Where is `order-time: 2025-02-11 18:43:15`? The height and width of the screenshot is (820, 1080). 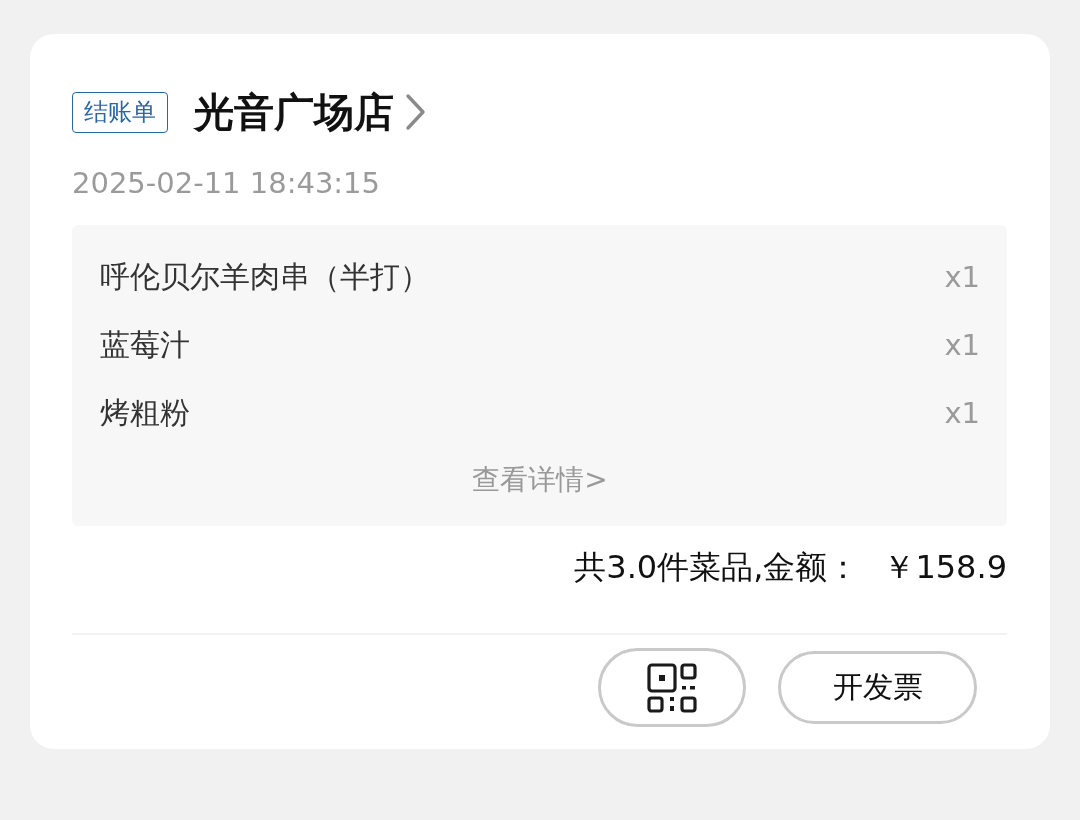
order-time: 2025-02-11 18:43:15 is located at coordinates (226, 183).